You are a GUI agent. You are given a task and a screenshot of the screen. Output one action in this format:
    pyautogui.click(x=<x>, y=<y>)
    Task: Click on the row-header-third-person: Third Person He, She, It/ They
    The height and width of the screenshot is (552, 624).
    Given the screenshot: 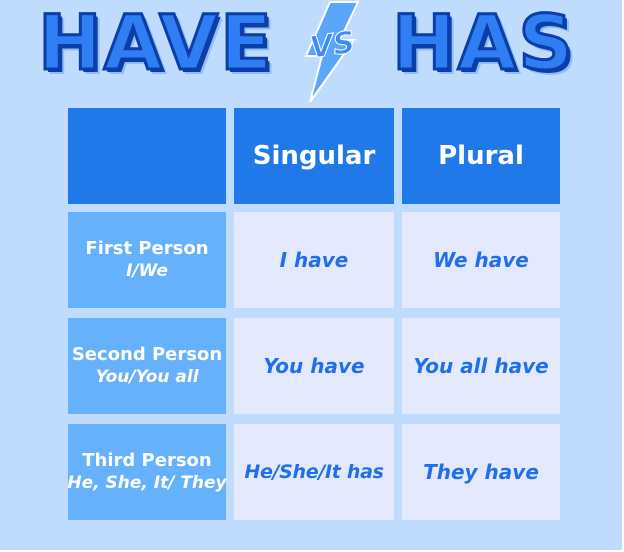 What is the action you would take?
    pyautogui.click(x=147, y=472)
    